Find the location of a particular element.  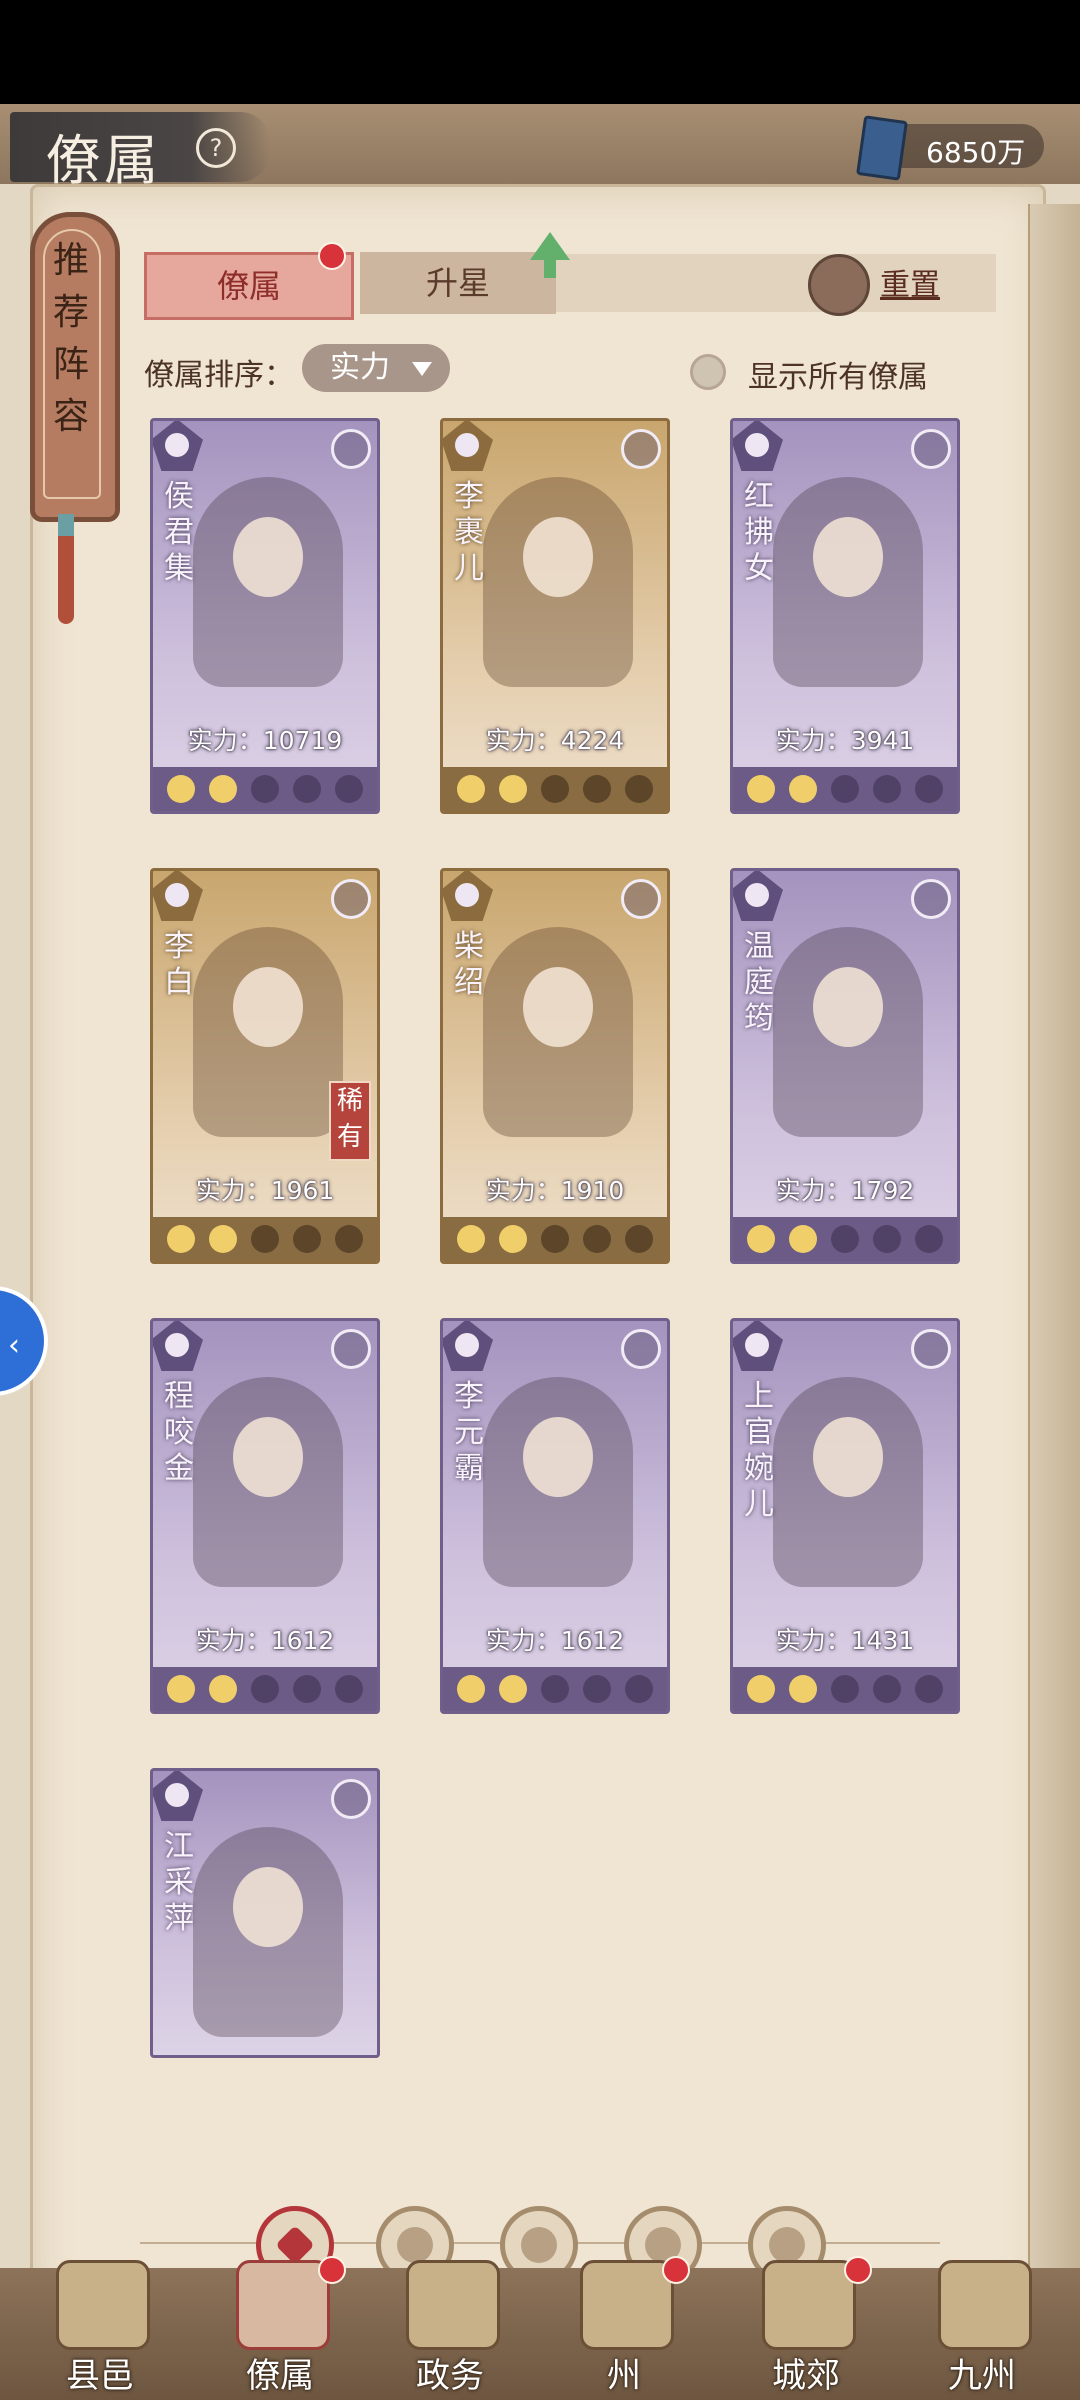

show-all-label: 显示所有僚属 is located at coordinates (838, 374).